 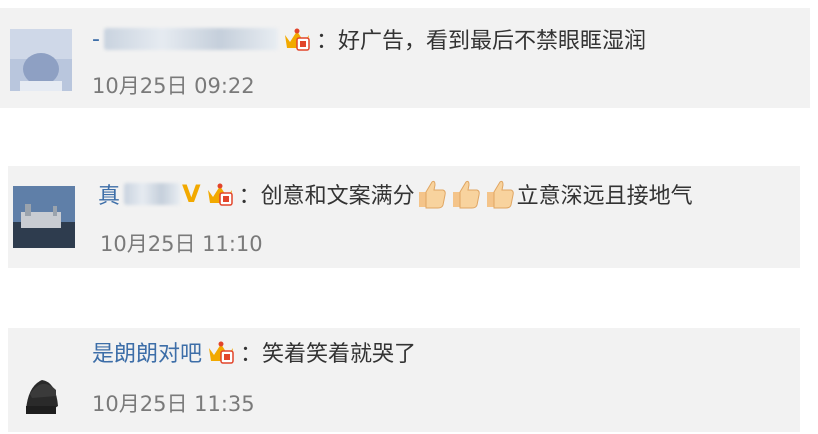 What do you see at coordinates (181, 244) in the screenshot?
I see `timestamp: 10月25日 11:10` at bounding box center [181, 244].